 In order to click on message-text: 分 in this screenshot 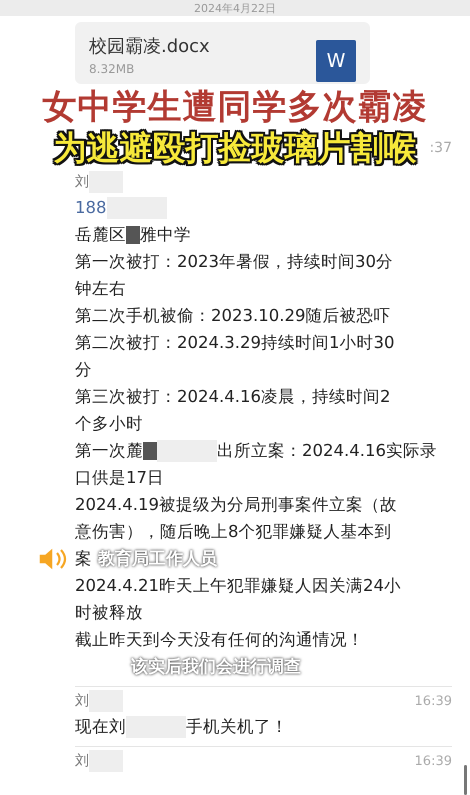, I will do `click(83, 369)`.